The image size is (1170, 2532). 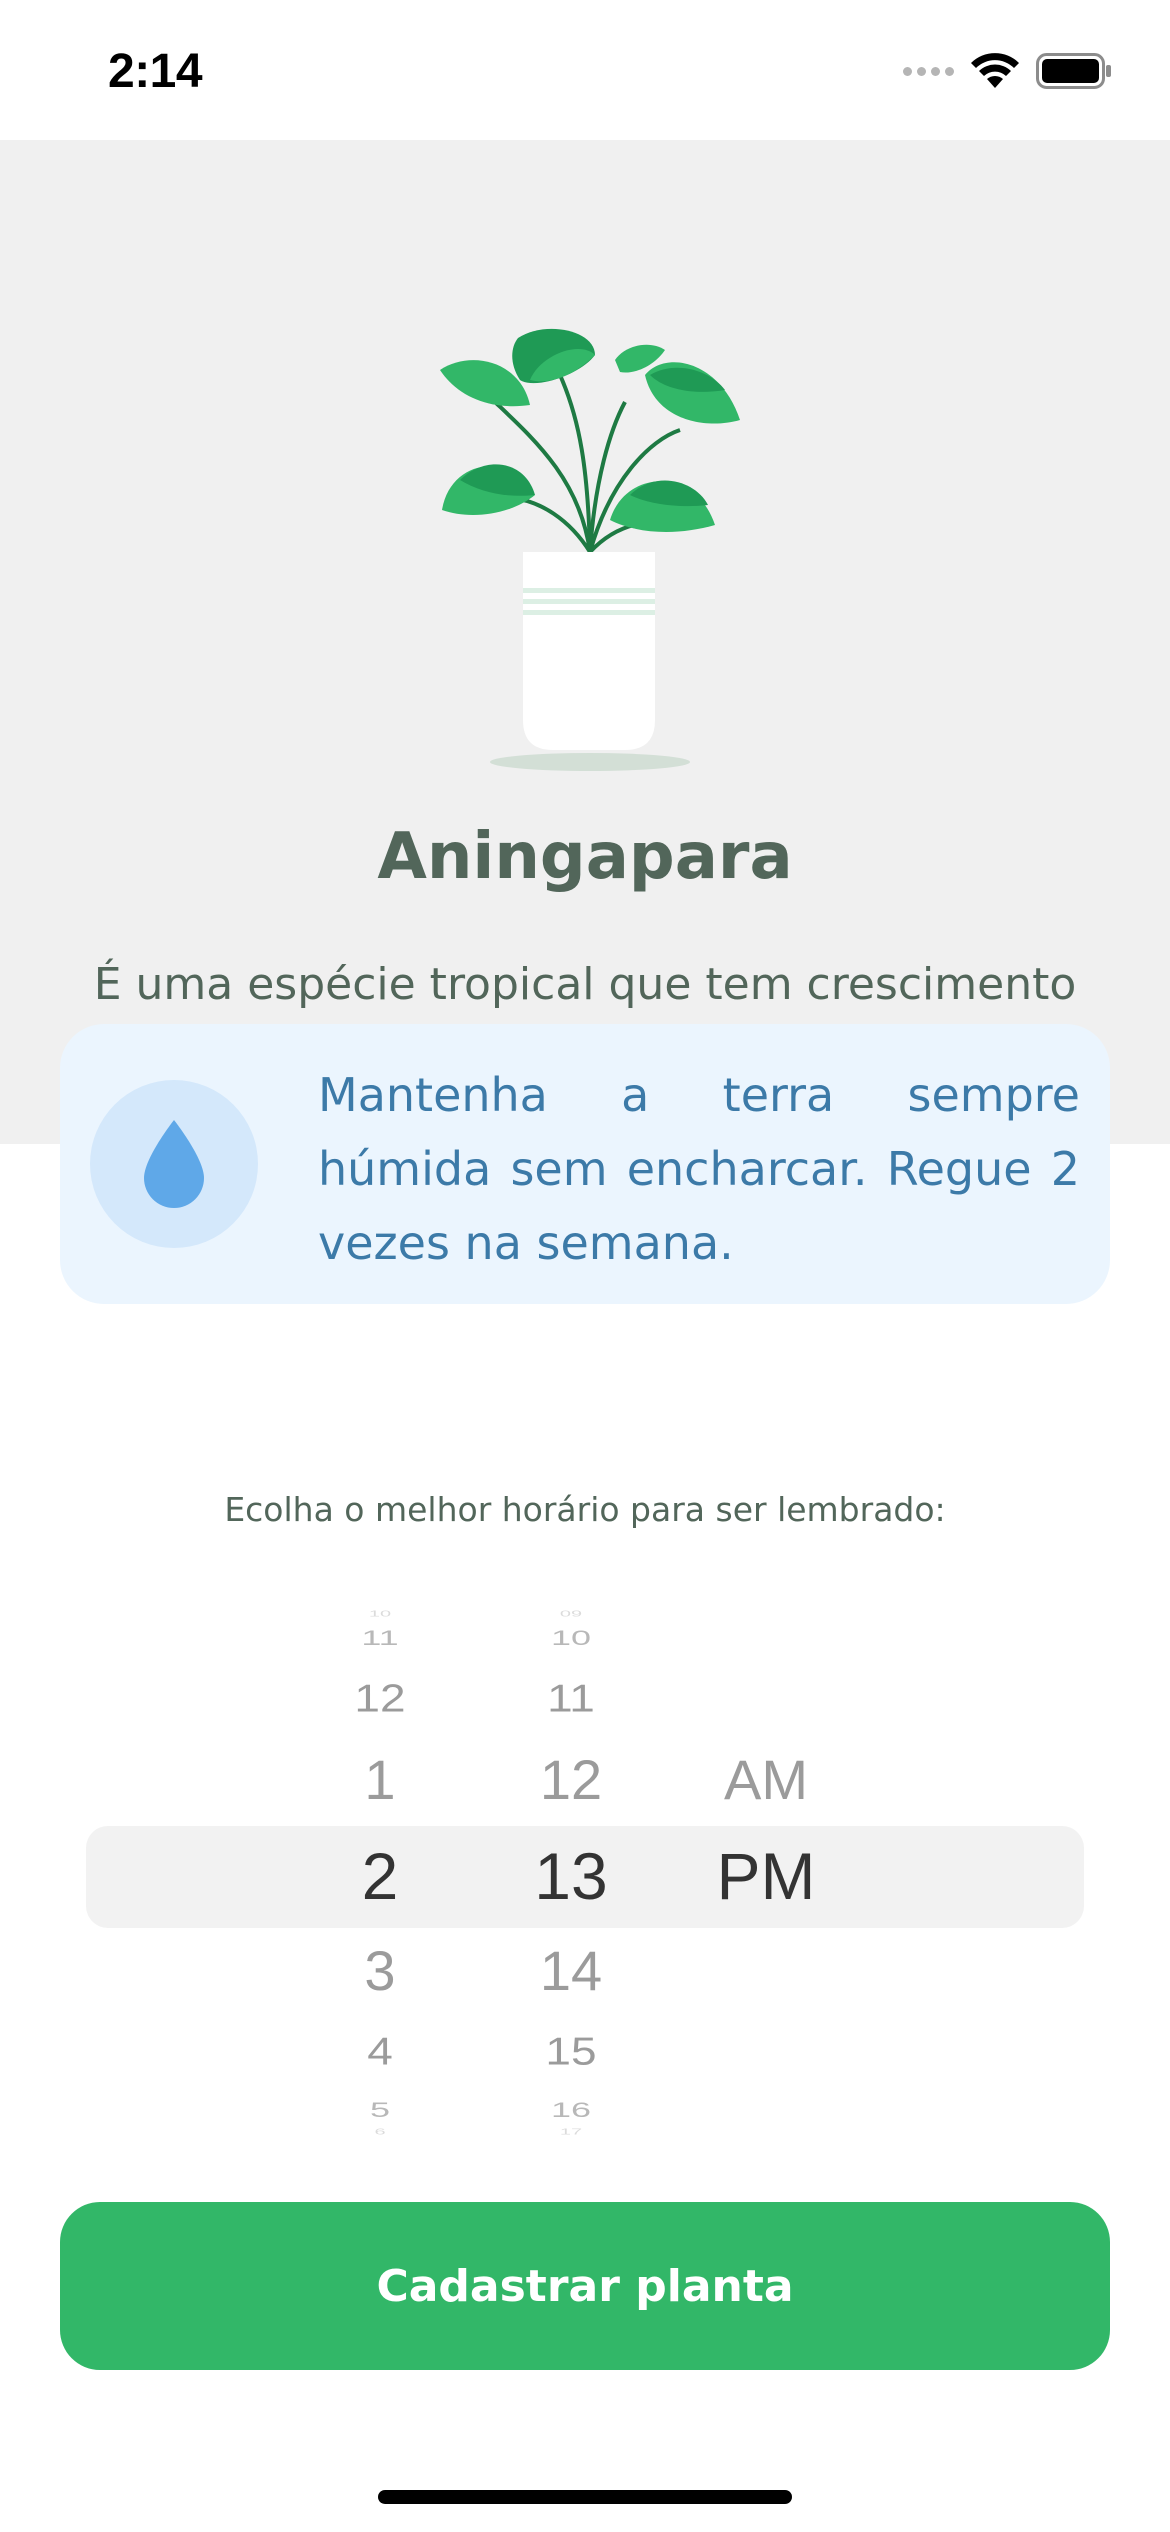 What do you see at coordinates (1073, 71) in the screenshot?
I see `battery-icon` at bounding box center [1073, 71].